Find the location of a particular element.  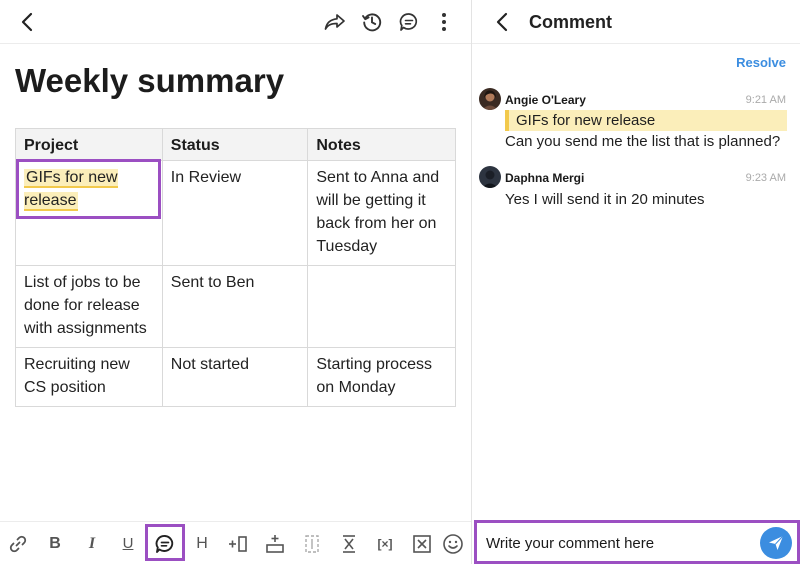

insert-column-icon is located at coordinates (238, 543).